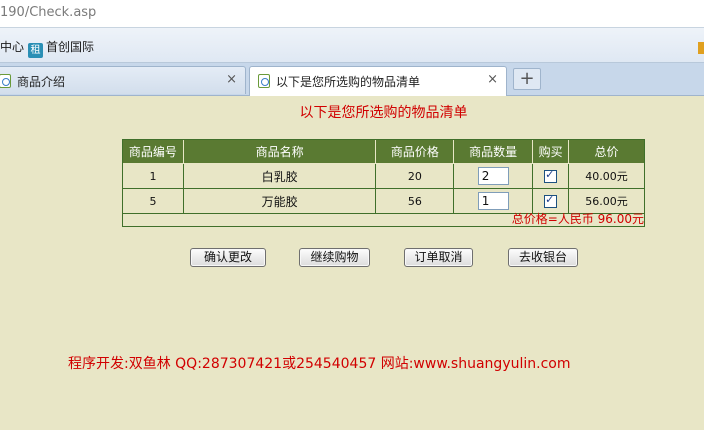  What do you see at coordinates (701, 48) in the screenshot?
I see `toolbar-icon` at bounding box center [701, 48].